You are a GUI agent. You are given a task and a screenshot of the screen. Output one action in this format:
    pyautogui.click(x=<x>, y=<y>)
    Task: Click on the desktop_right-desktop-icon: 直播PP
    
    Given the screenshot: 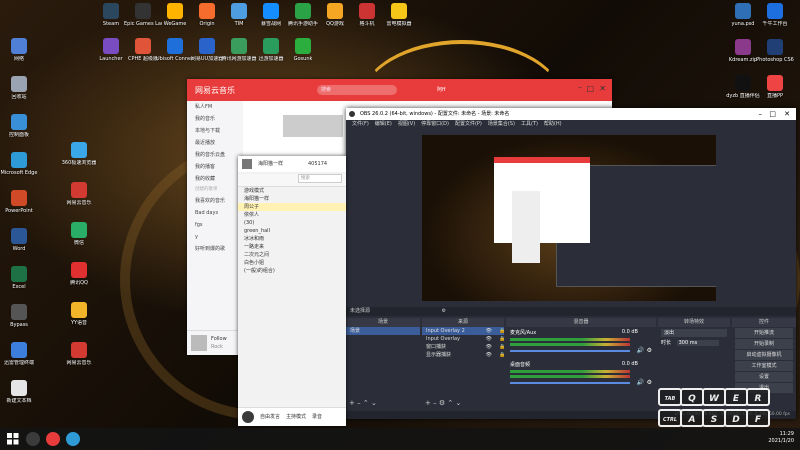 What is the action you would take?
    pyautogui.click(x=775, y=87)
    